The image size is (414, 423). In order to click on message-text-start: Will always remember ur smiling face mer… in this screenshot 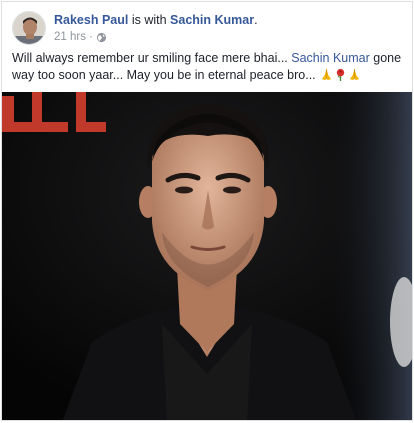, I will do `click(150, 58)`.